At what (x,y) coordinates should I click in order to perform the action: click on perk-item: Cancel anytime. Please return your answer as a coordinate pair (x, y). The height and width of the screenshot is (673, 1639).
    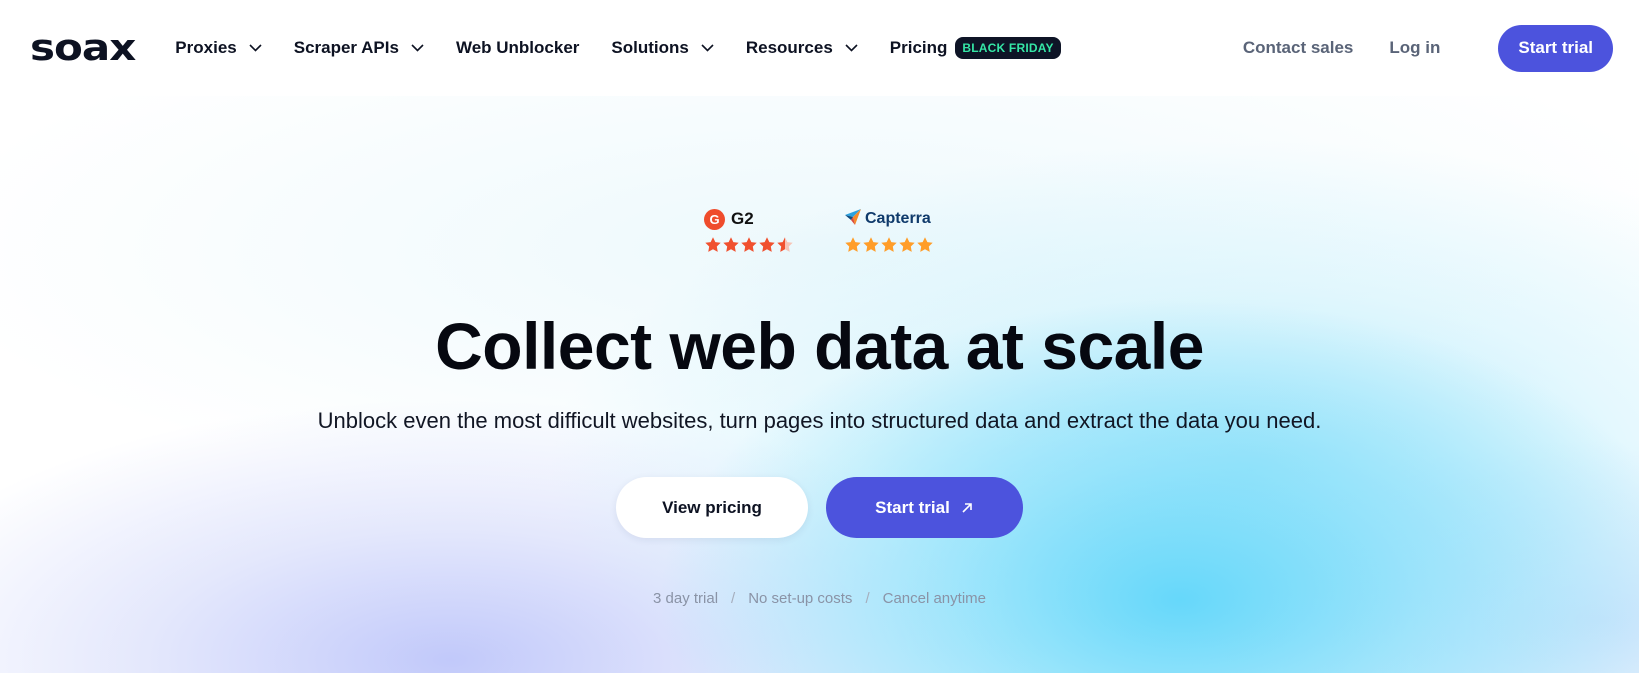
    Looking at the image, I should click on (934, 598).